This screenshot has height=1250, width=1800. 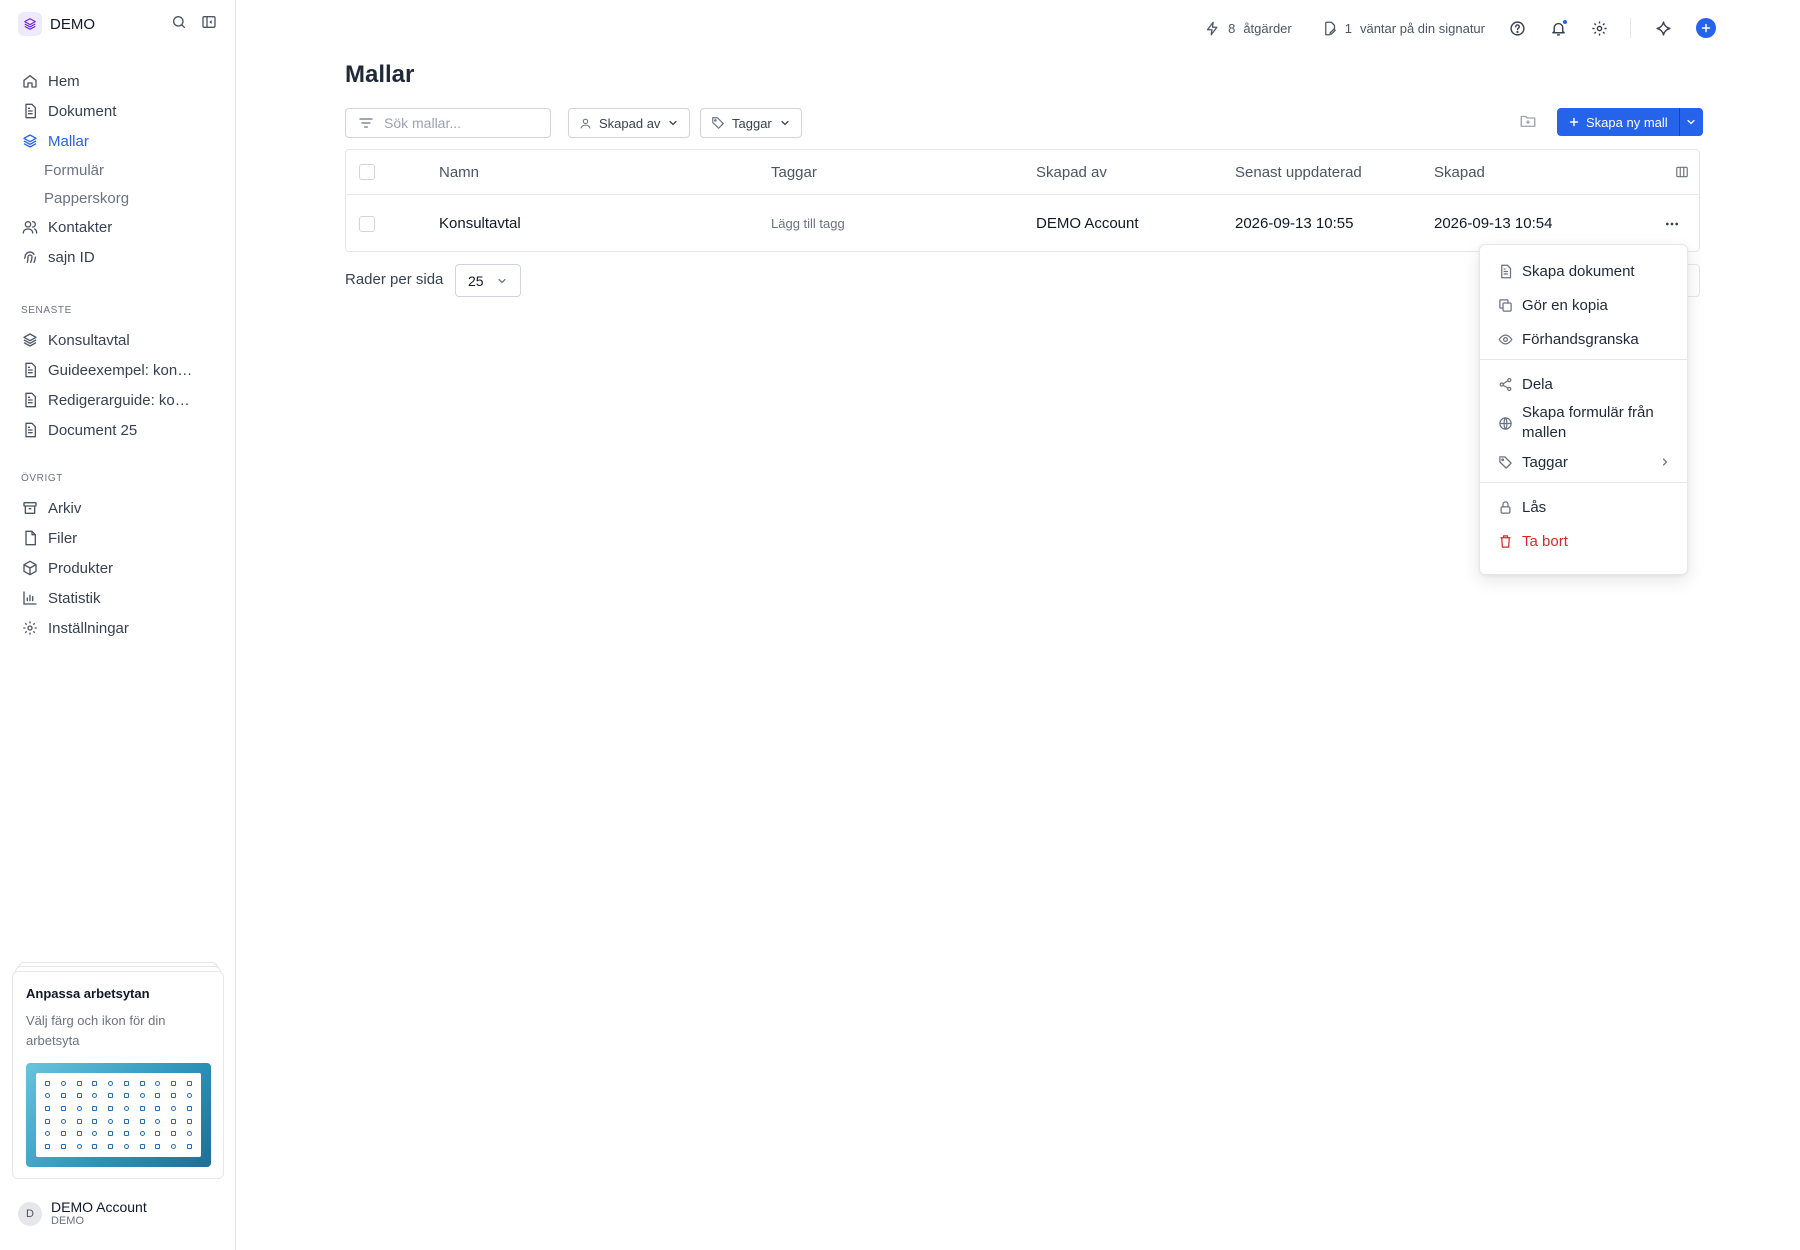 I want to click on nav-item-dokument: Dokument, so click(x=118, y=111).